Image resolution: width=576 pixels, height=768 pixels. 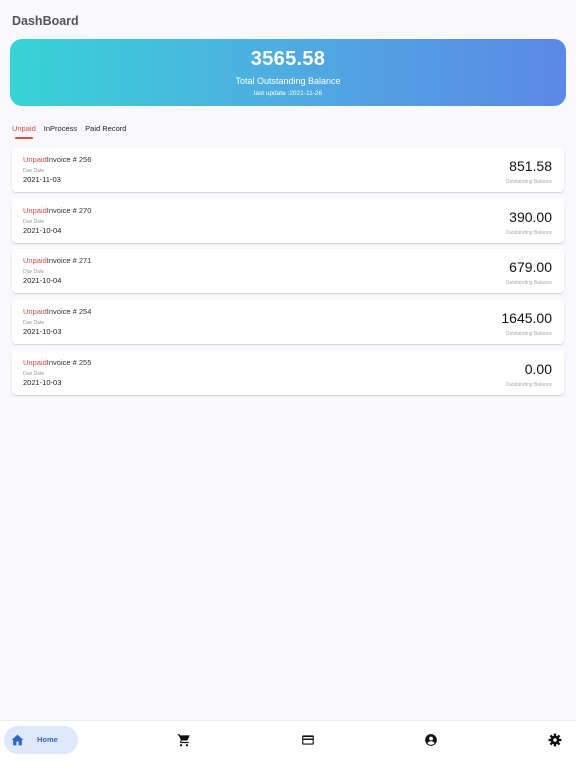 I want to click on total-balance-amount: 3565.58, so click(x=288, y=59).